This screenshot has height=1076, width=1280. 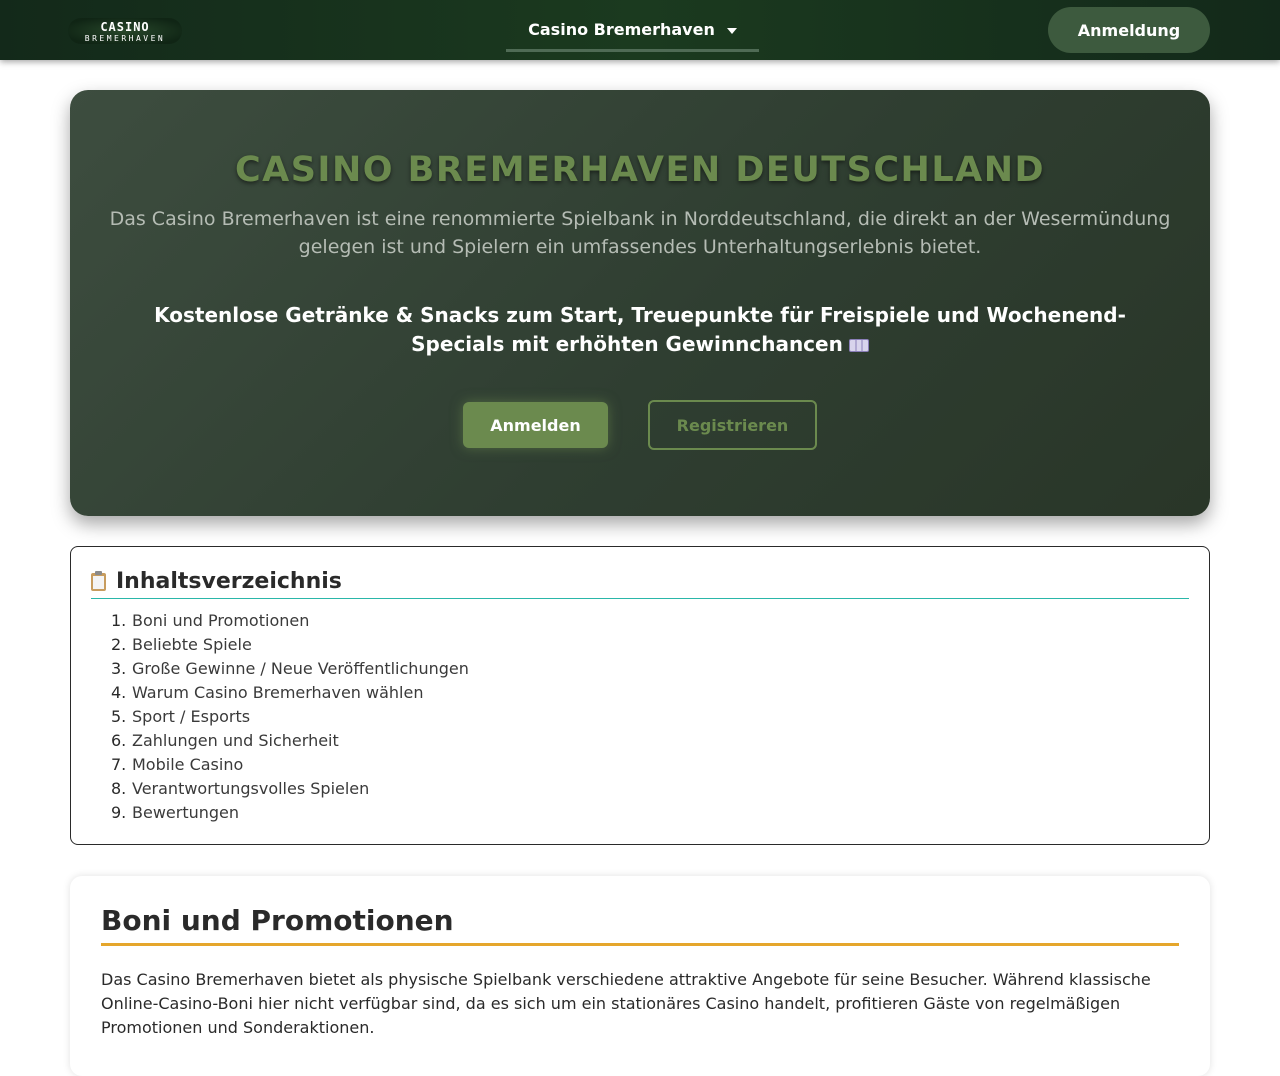 I want to click on nav-dropdown-label: Casino Bremerhaven, so click(x=621, y=29).